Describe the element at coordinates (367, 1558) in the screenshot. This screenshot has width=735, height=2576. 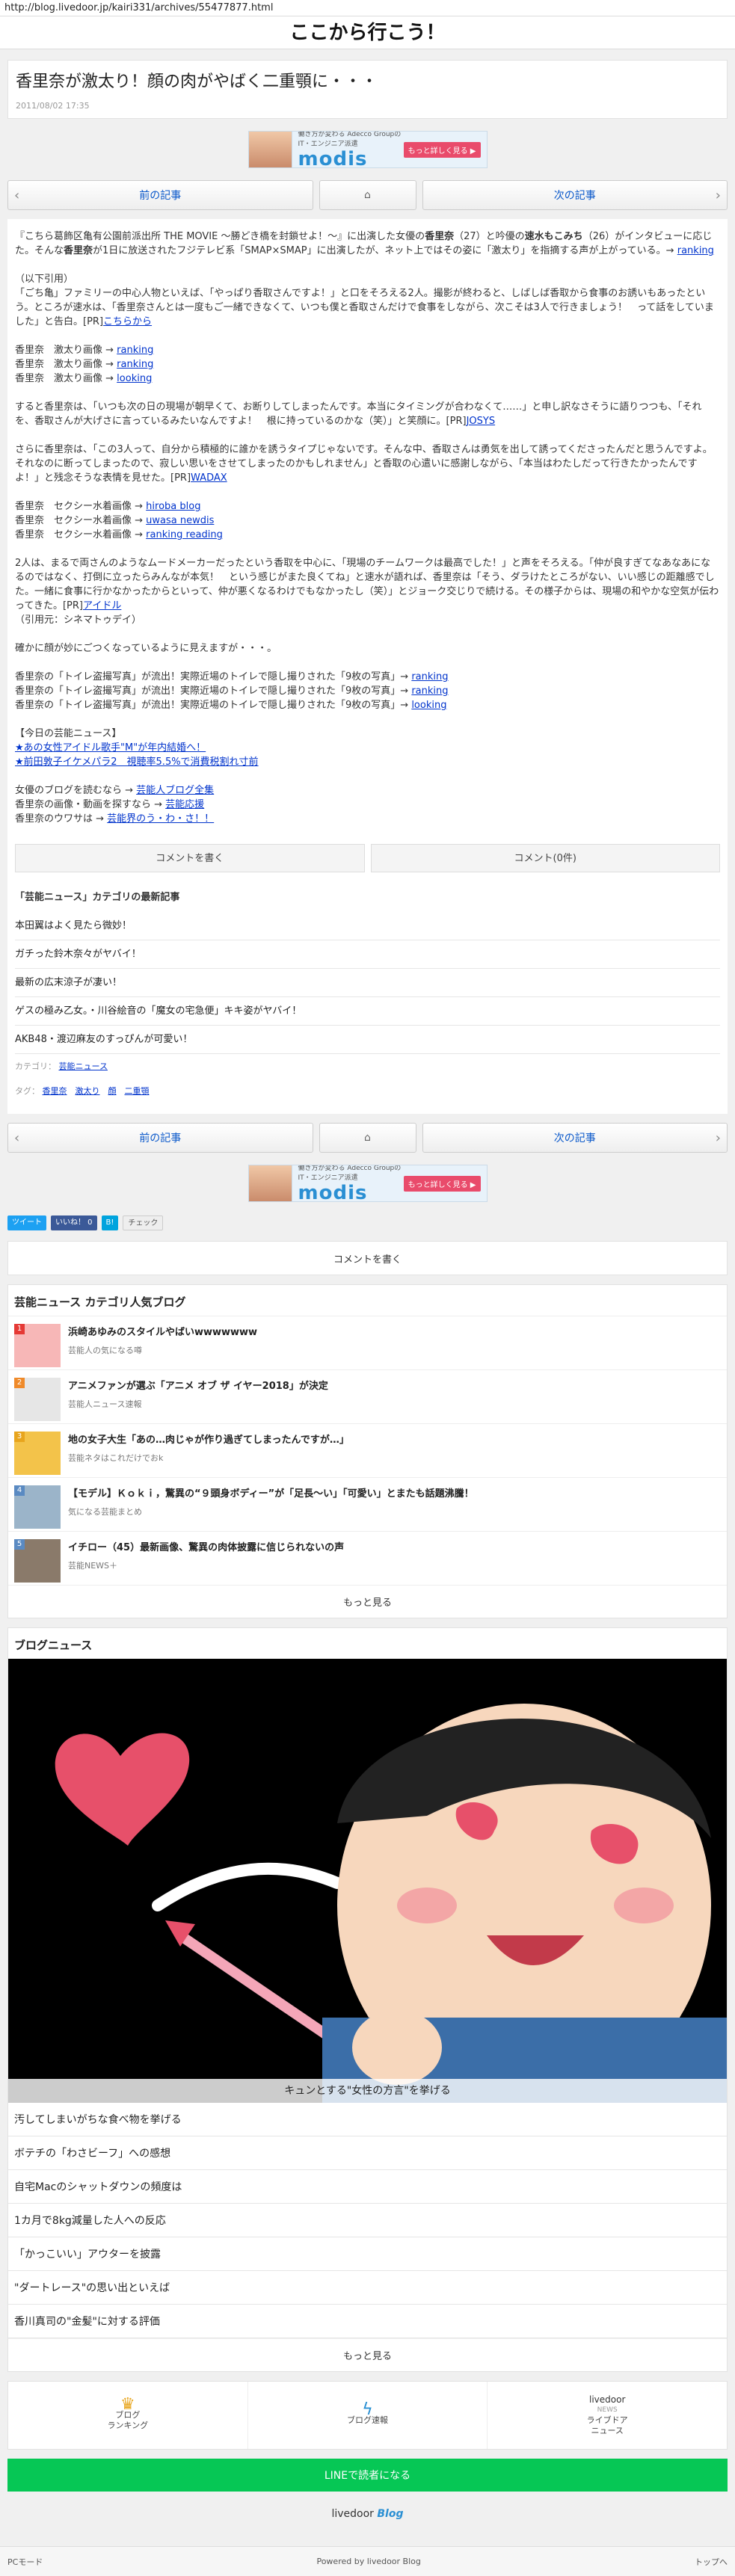
I see `list-item: 5 イチロー（45）最新画像、驚異の肉体披露に信じられないの声 芸能NEWS＋` at that location.